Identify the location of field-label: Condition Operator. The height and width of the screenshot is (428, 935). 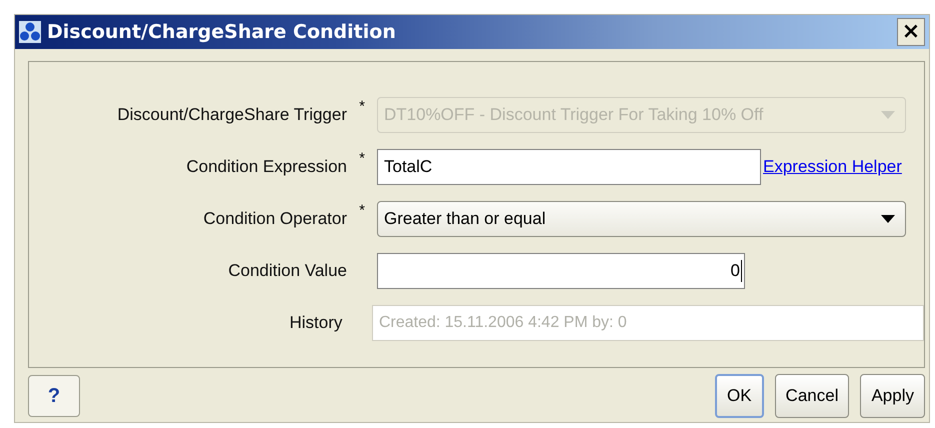
(274, 219).